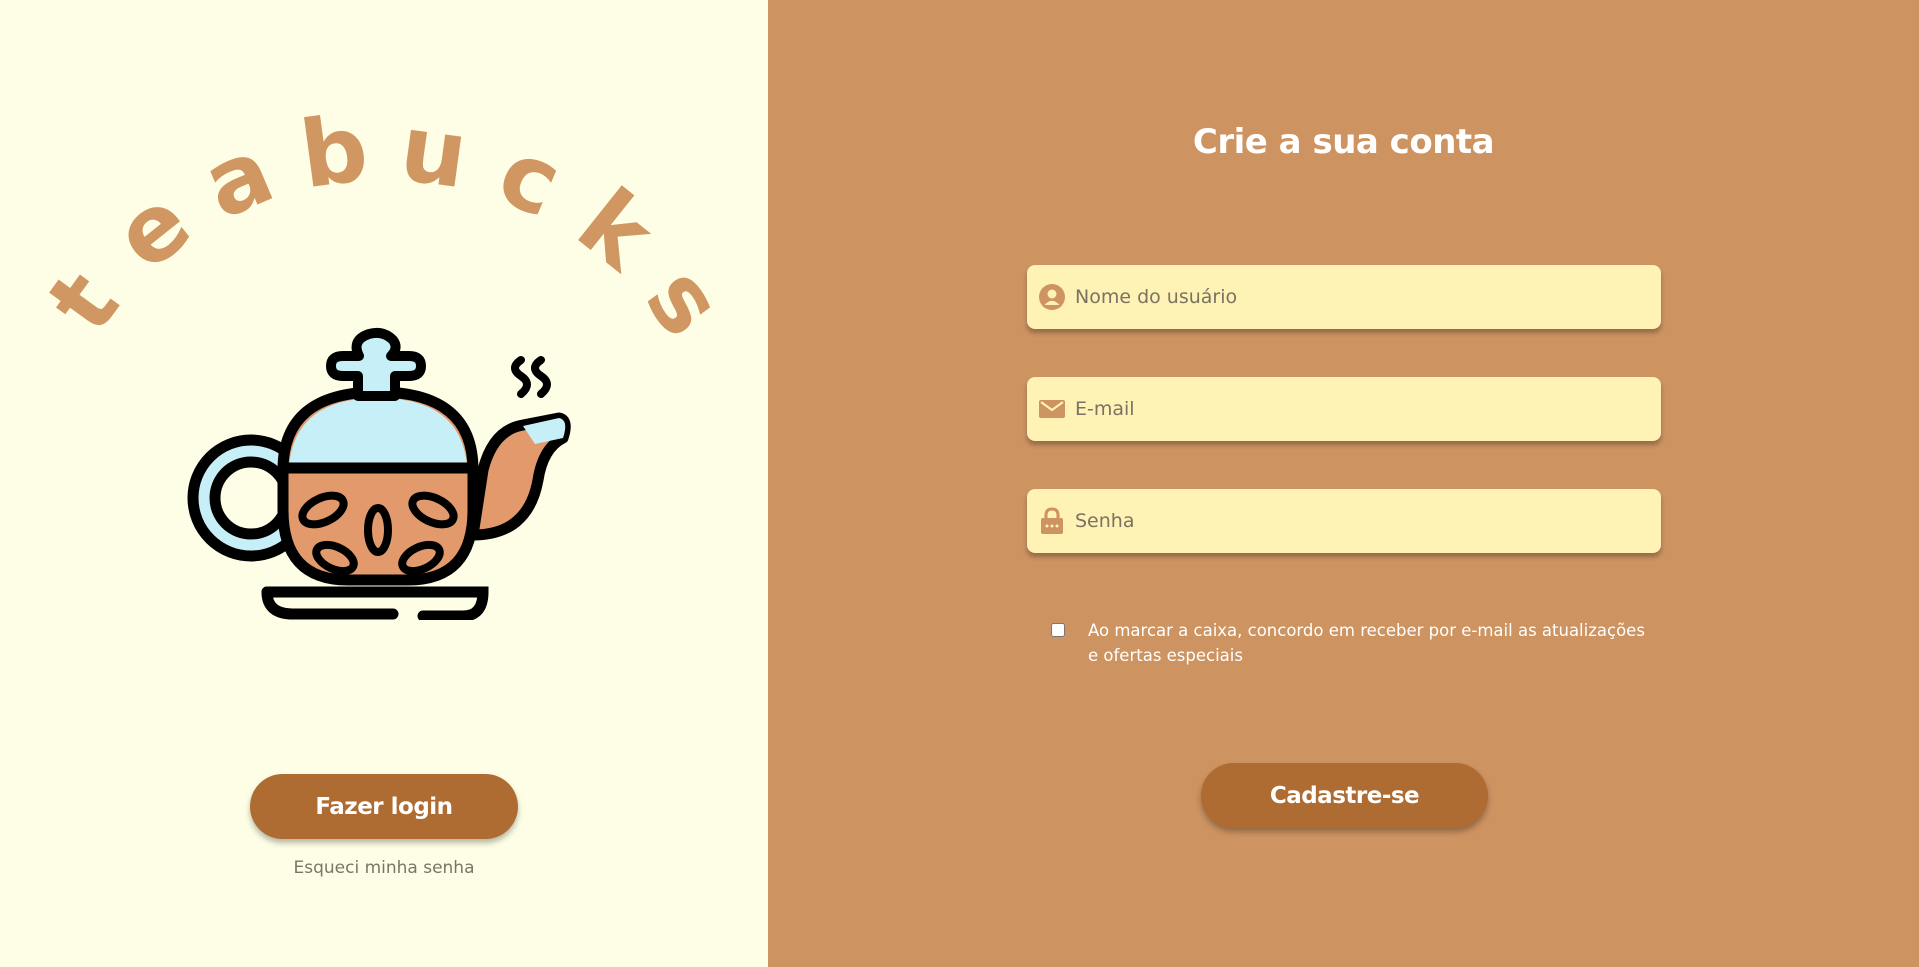 This screenshot has height=967, width=1919. I want to click on forgot-password-link: Esqueci minha senha, so click(384, 868).